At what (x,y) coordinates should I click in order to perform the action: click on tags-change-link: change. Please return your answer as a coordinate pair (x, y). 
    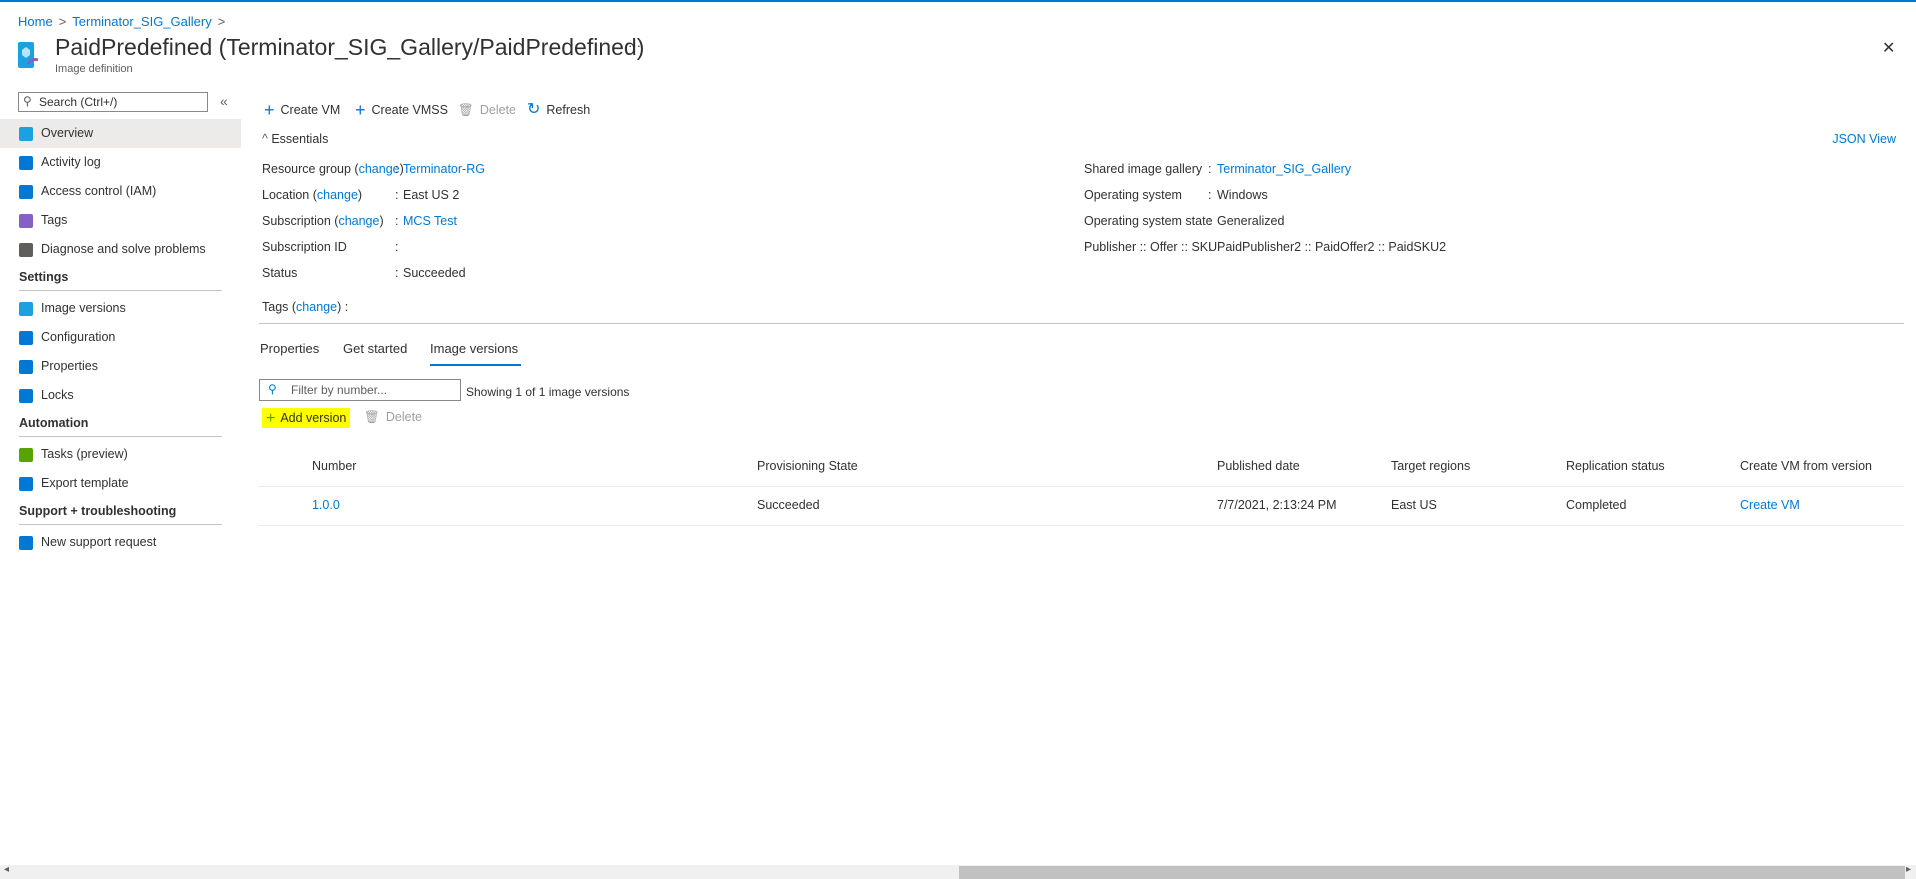
    Looking at the image, I should click on (316, 307).